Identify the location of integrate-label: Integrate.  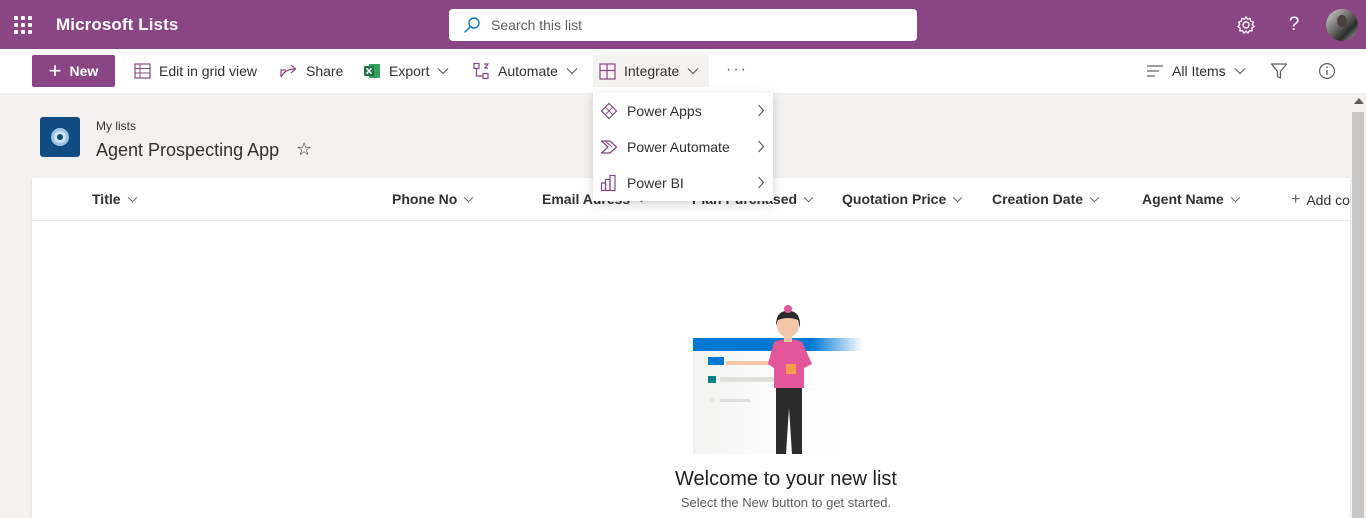
(652, 71).